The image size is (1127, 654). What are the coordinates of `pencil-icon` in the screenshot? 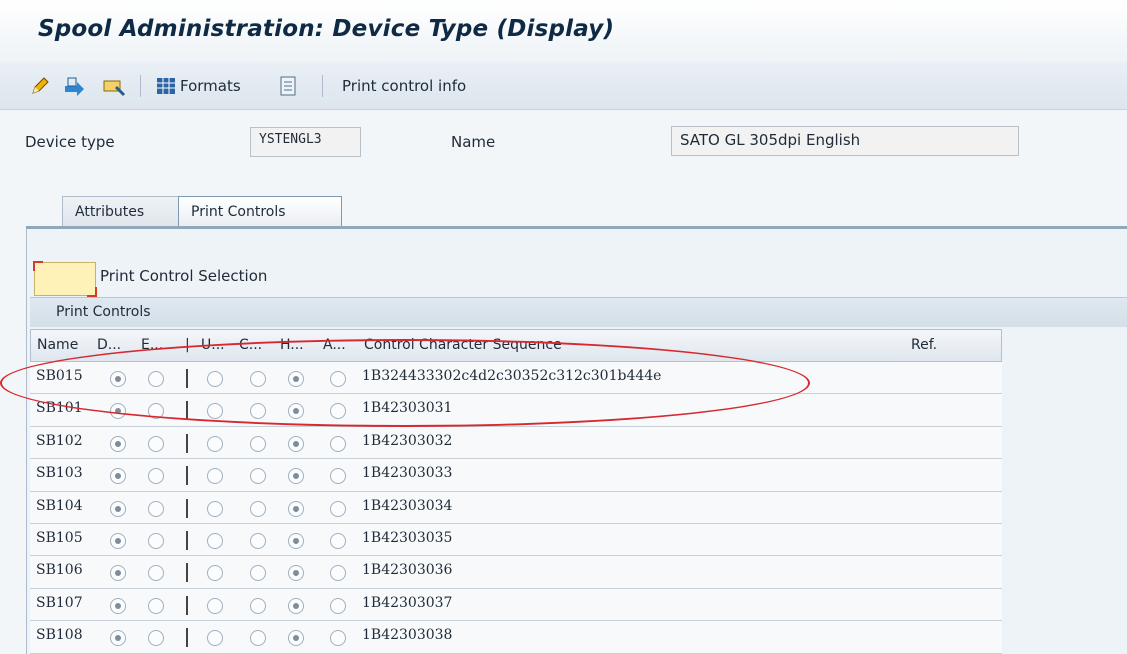 It's located at (40, 86).